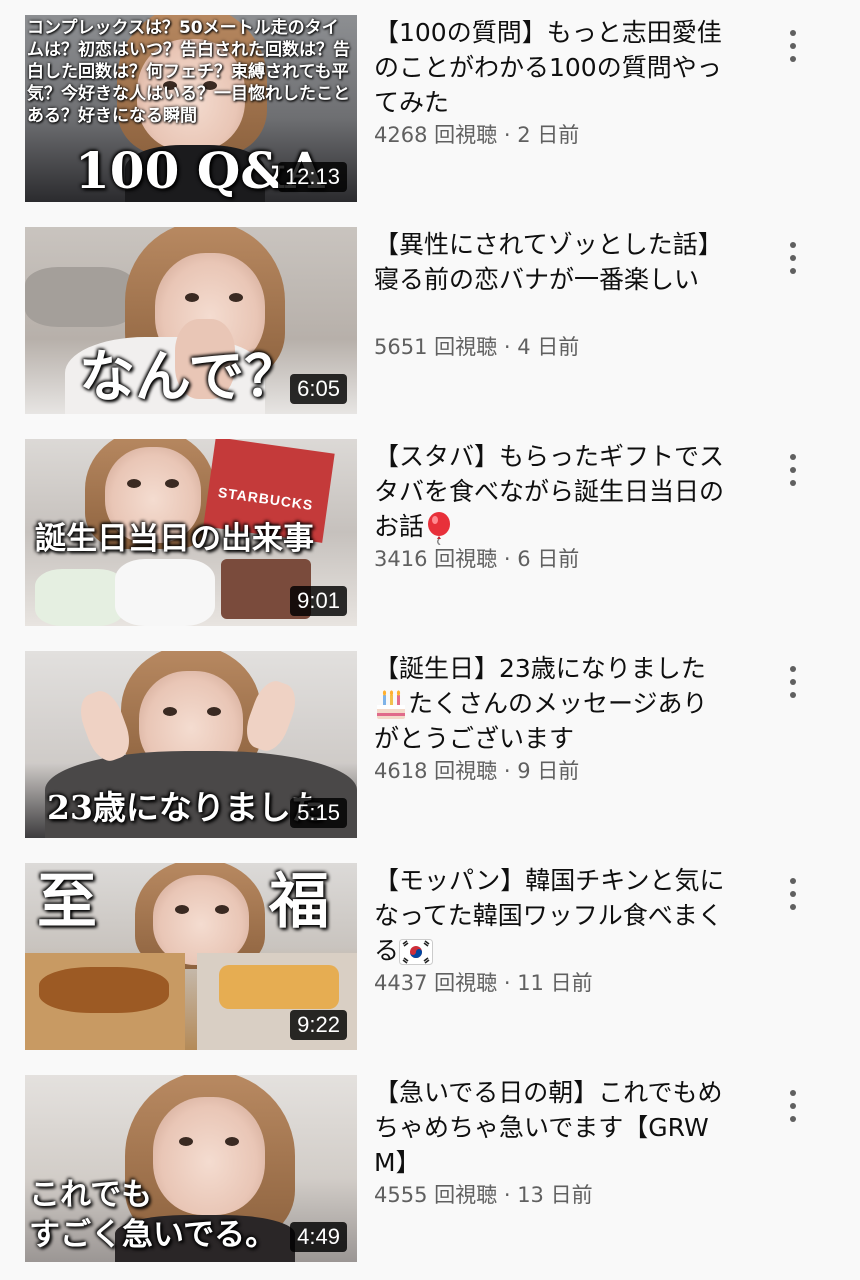 Image resolution: width=860 pixels, height=1280 pixels. Describe the element at coordinates (555, 1195) in the screenshot. I see `upload-age: 13 日前` at that location.